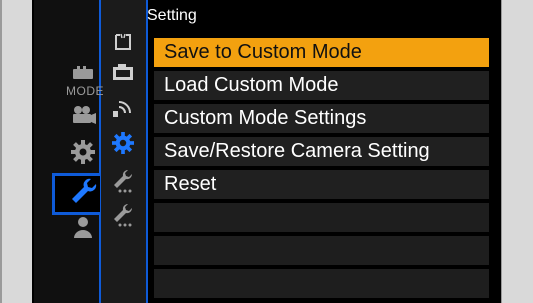 Image resolution: width=533 pixels, height=303 pixels. I want to click on subtab-card, so click(123, 74).